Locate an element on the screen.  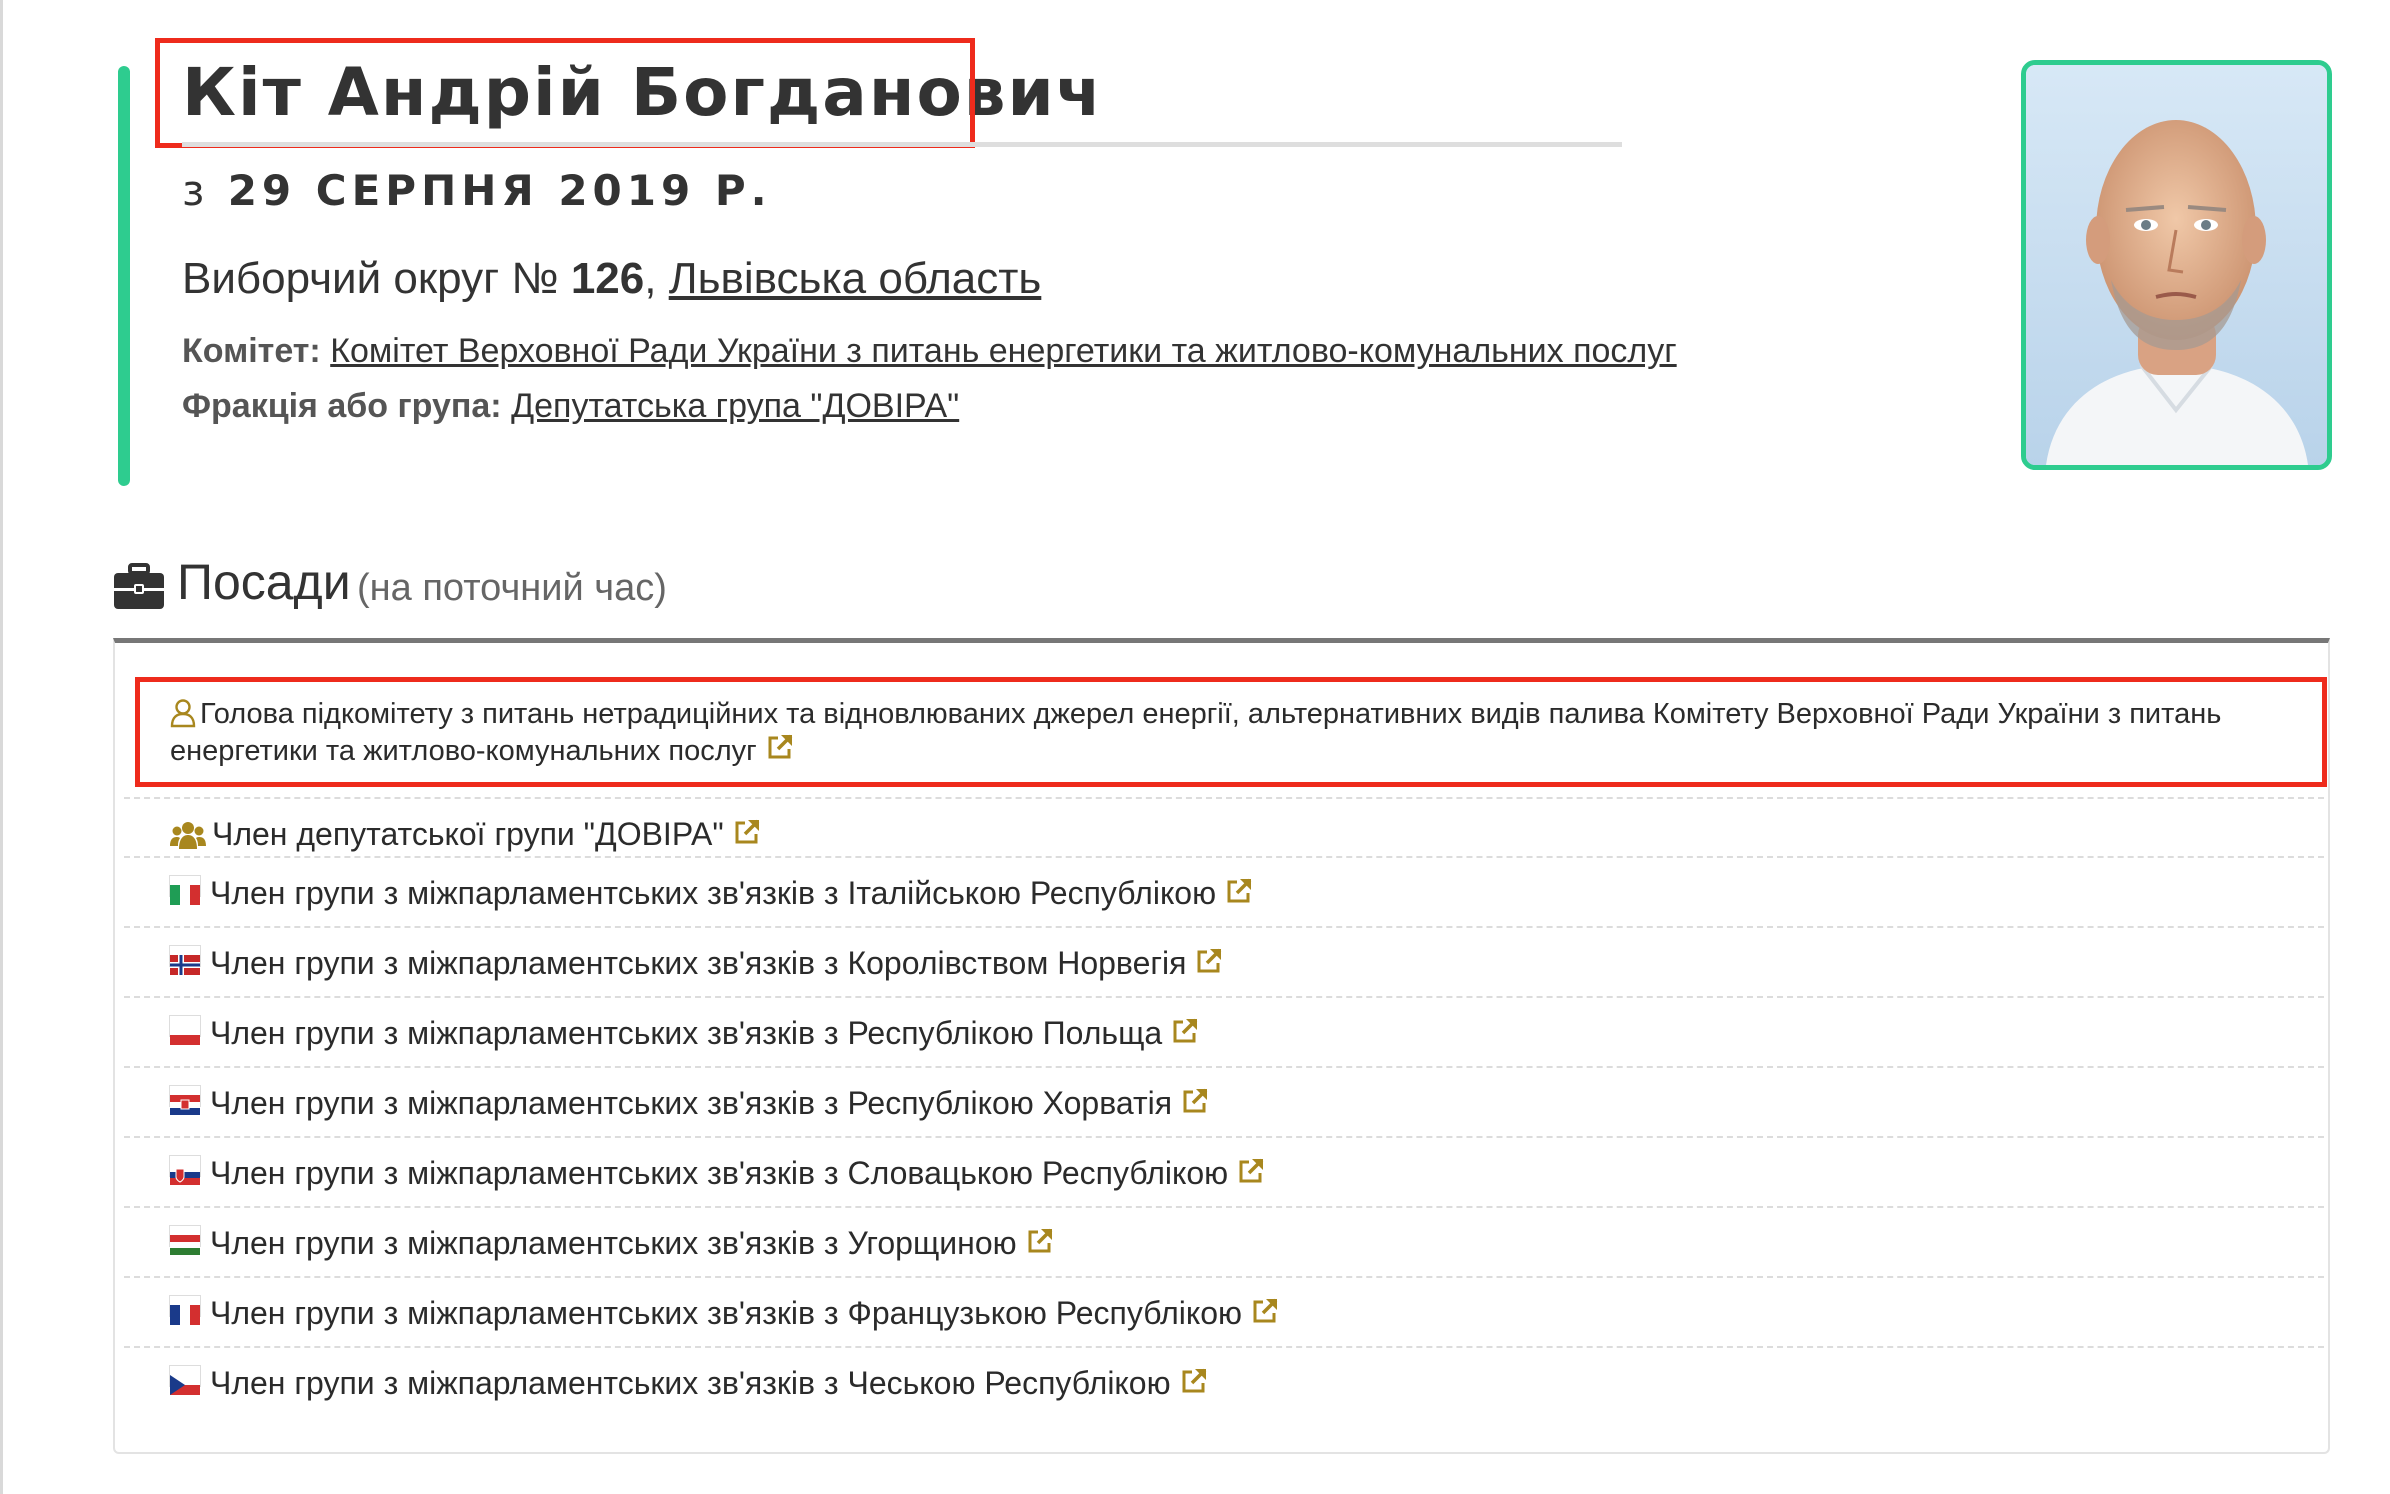
district-number: 126 is located at coordinates (607, 278).